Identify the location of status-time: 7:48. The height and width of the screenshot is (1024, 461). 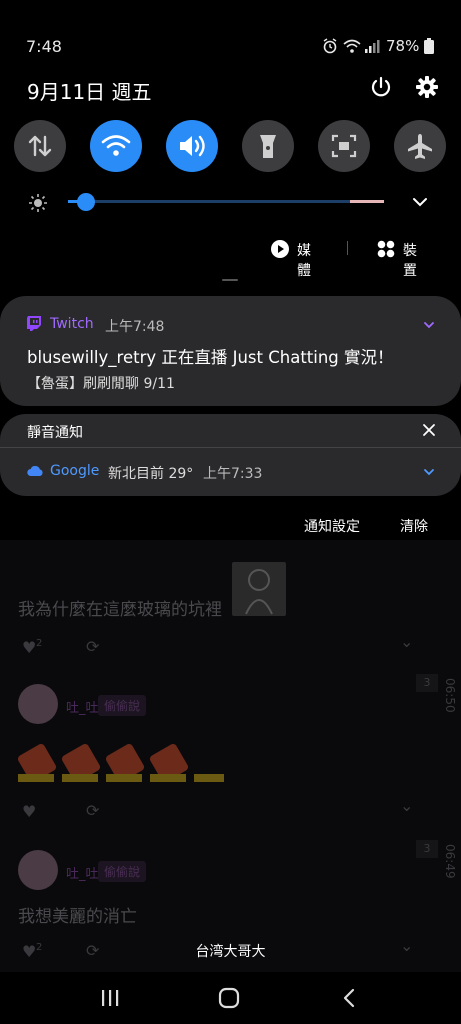
(44, 46).